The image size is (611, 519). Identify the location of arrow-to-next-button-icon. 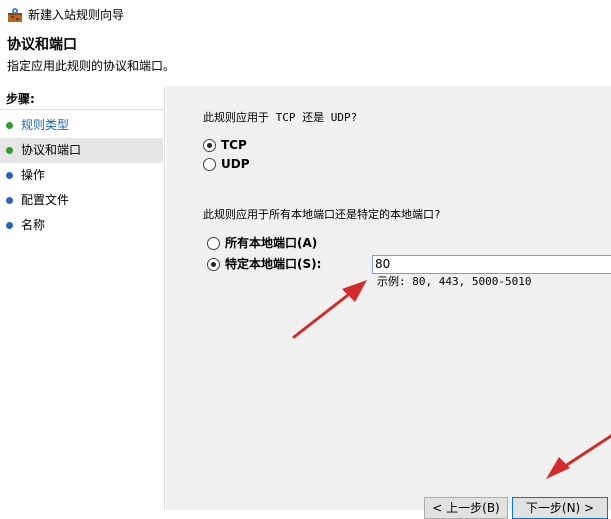
(578, 456).